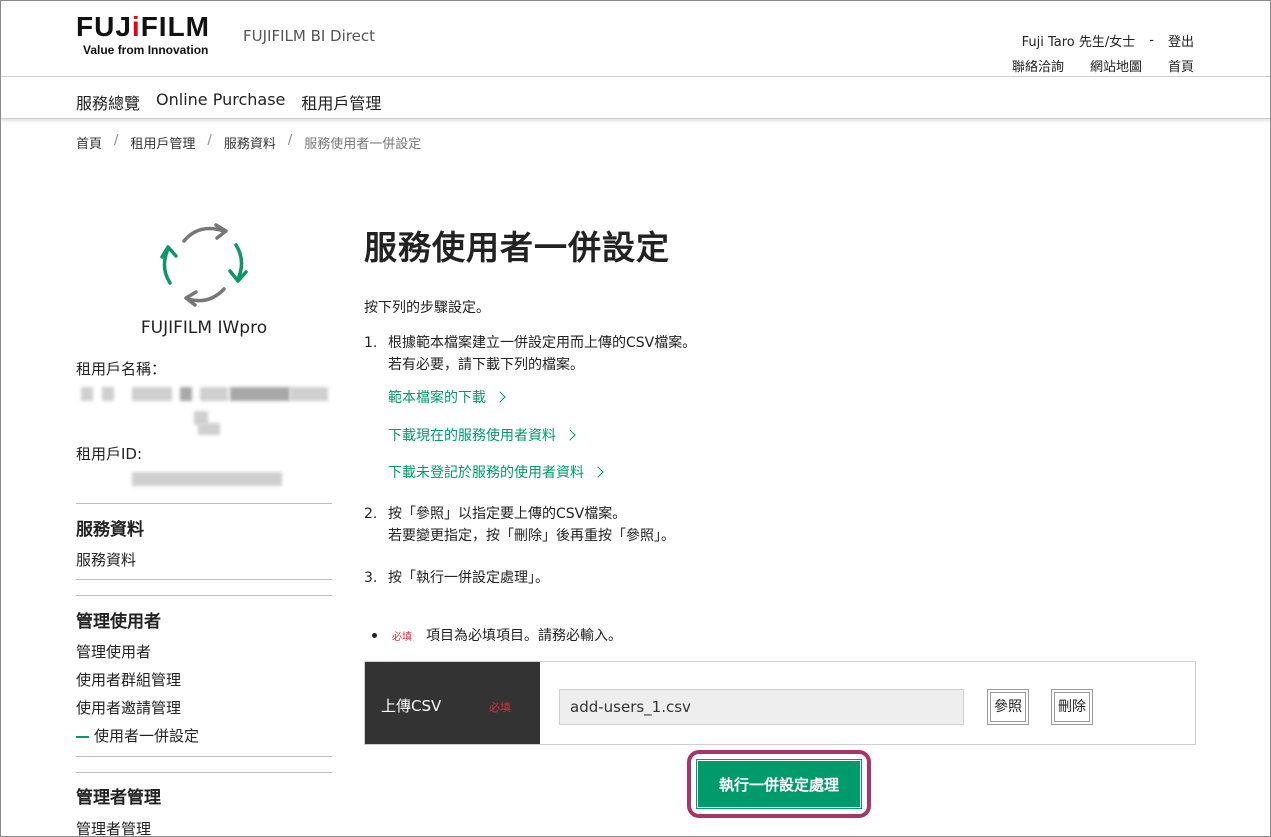 The image size is (1271, 837). I want to click on nav-item-online-purchase: Online Purchase, so click(220, 102).